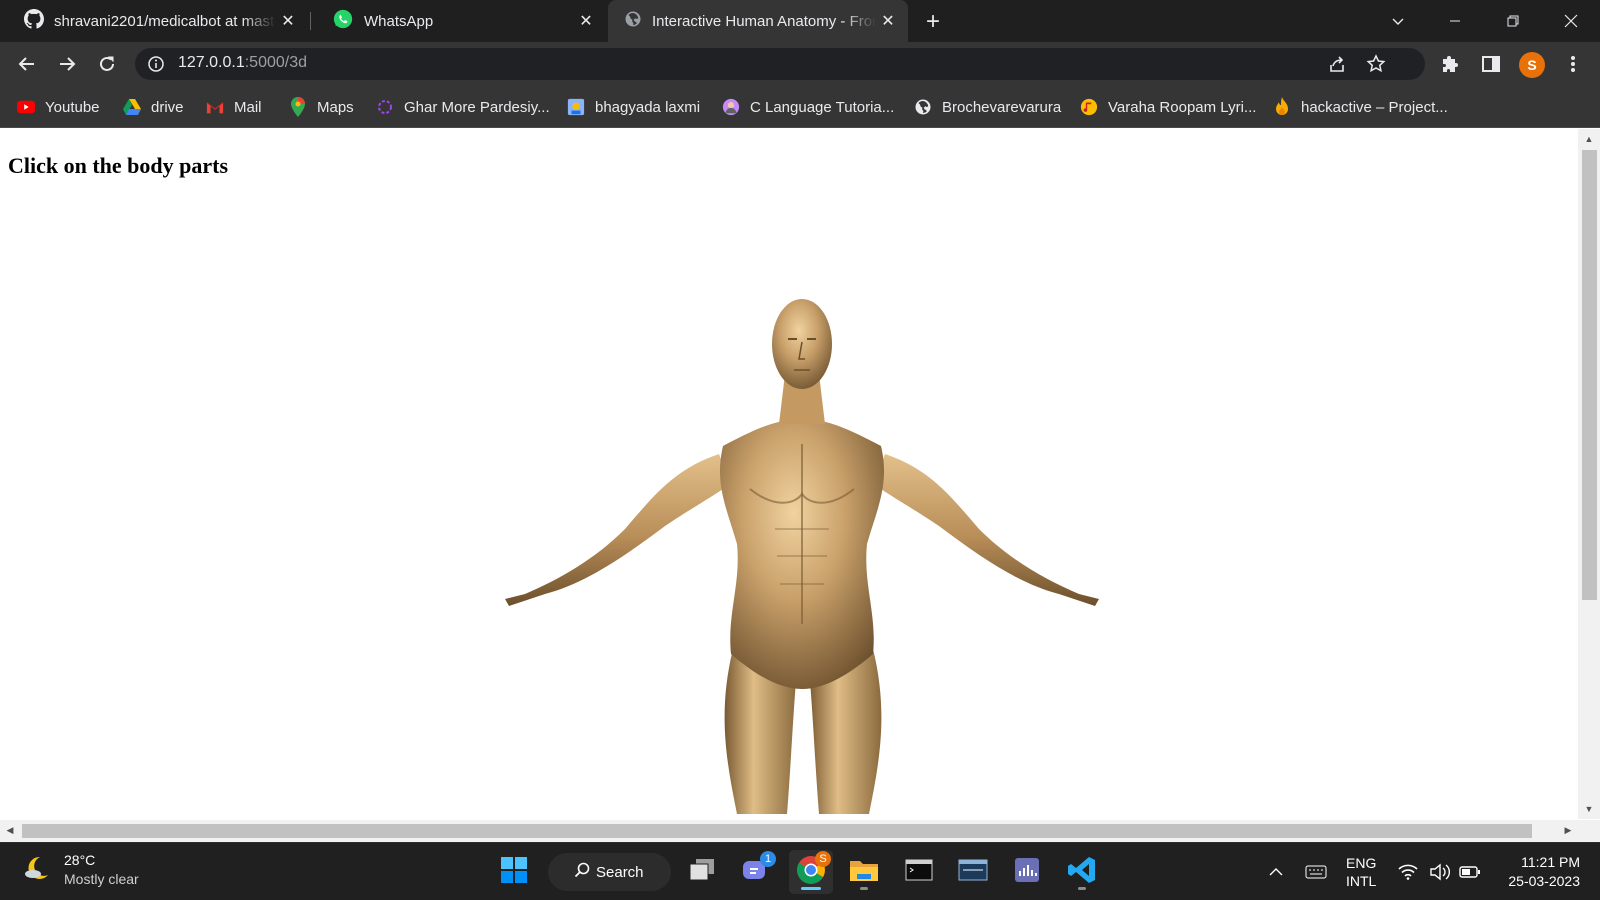  Describe the element at coordinates (1568, 830) in the screenshot. I see `scroll-right-icon: ▶` at that location.